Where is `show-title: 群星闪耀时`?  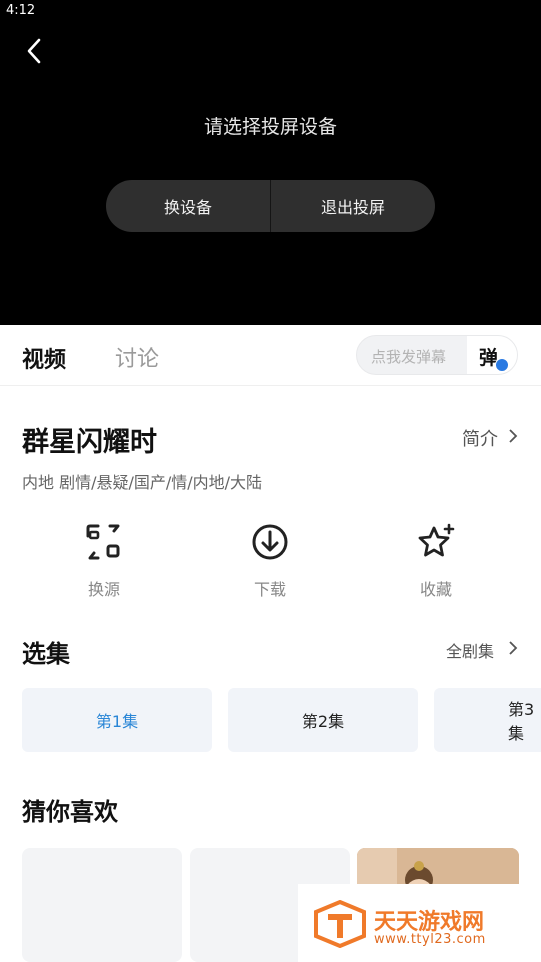
show-title: 群星闪耀时 is located at coordinates (89, 442).